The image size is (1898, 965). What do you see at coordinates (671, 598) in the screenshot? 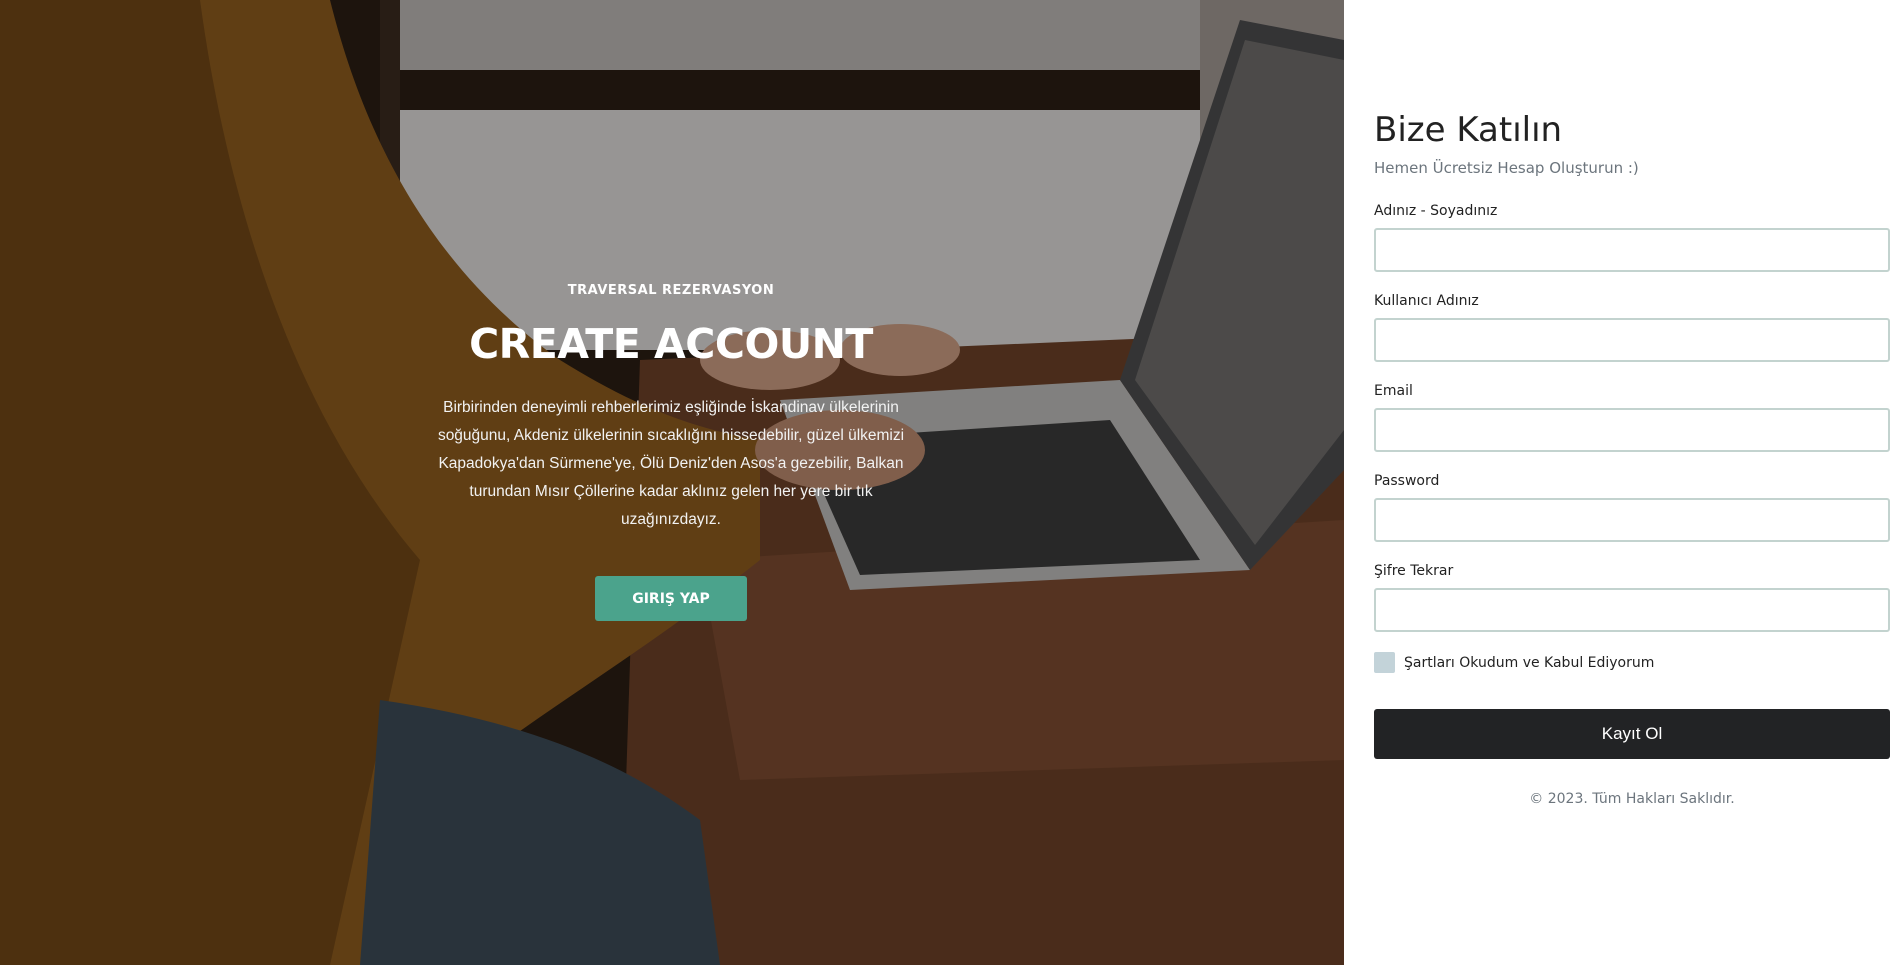
I see `login-button: GIRIŞ YAP` at bounding box center [671, 598].